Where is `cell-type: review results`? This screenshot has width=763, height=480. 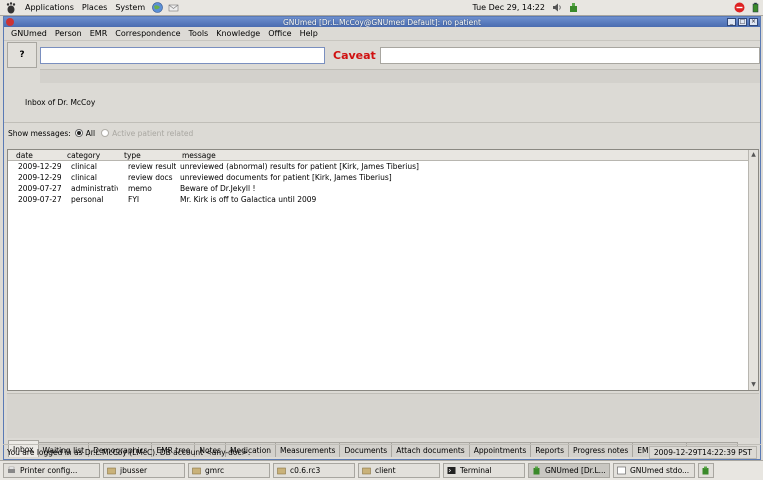
cell-type: review results is located at coordinates (152, 166).